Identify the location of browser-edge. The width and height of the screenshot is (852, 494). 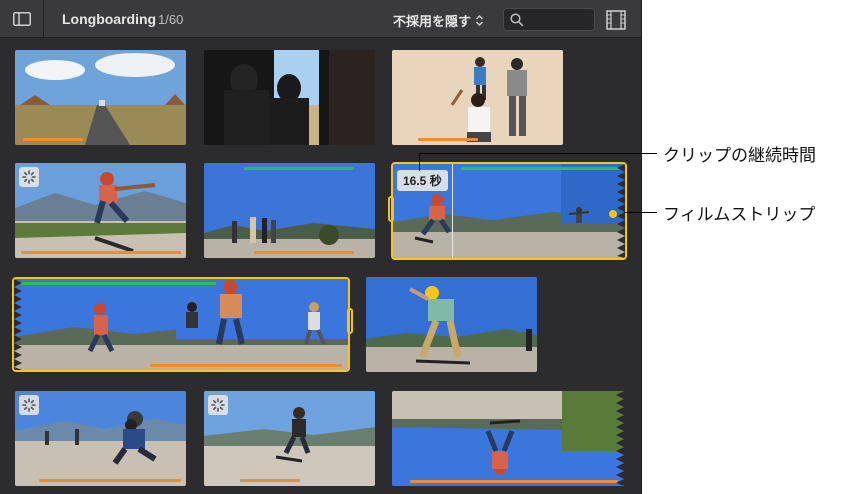
(641, 247).